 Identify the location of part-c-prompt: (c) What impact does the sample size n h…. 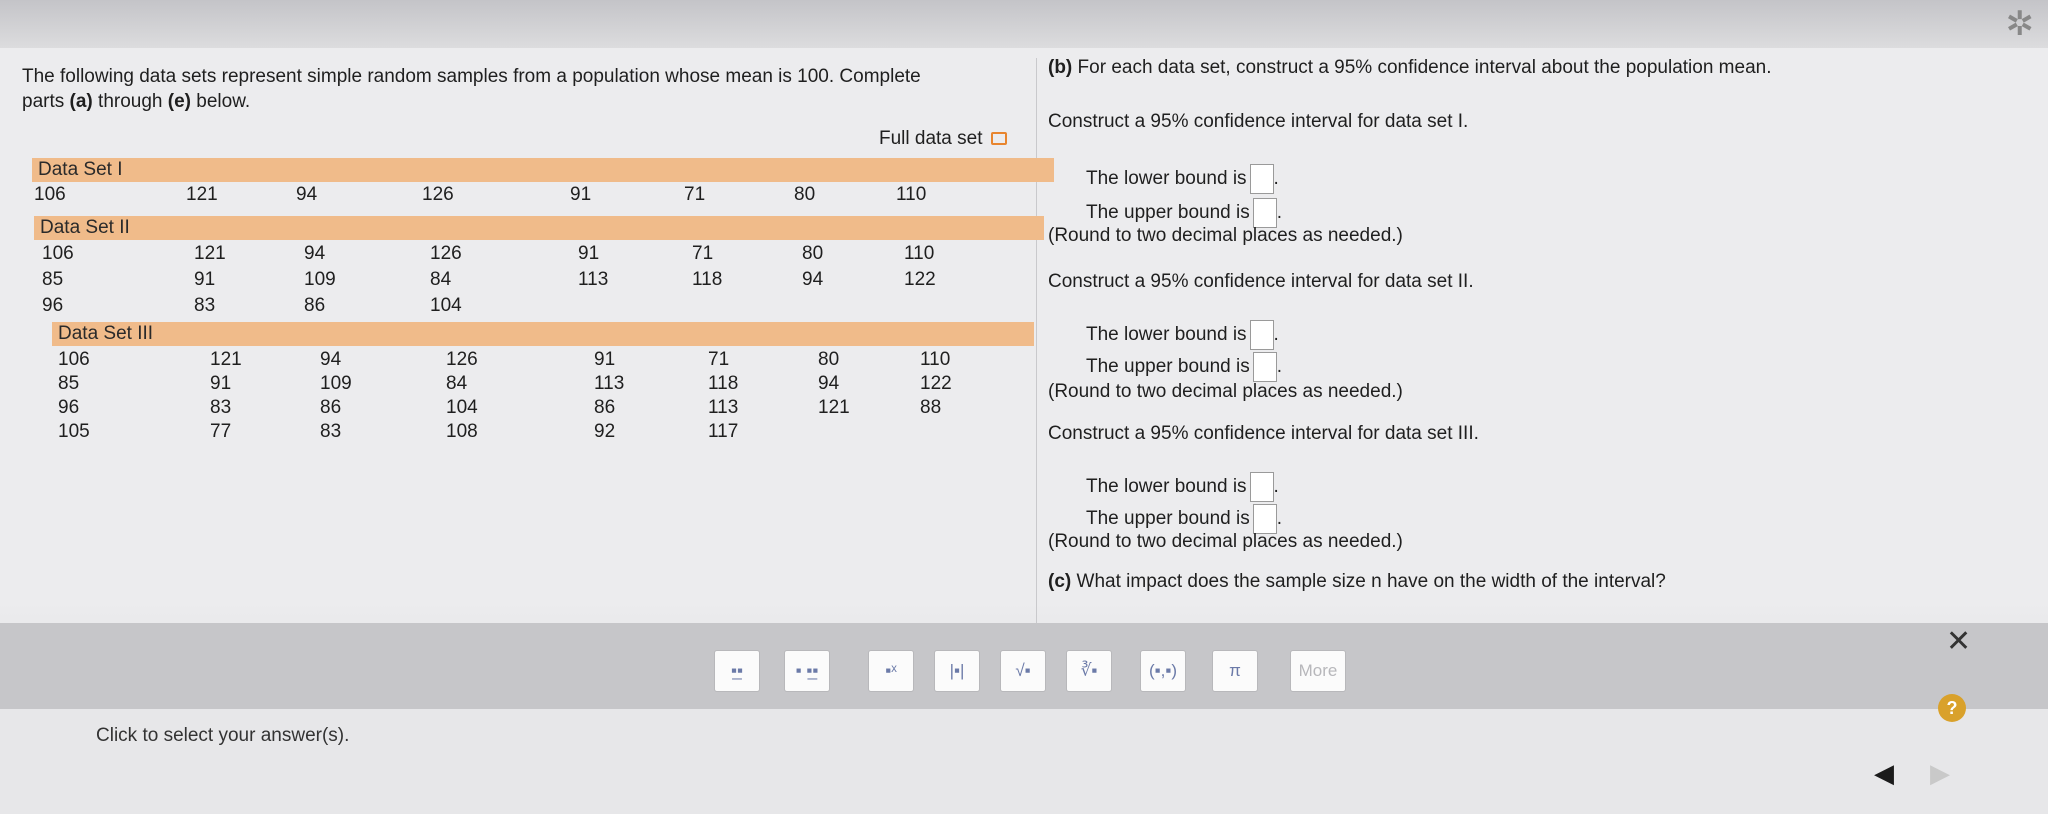
(1357, 581).